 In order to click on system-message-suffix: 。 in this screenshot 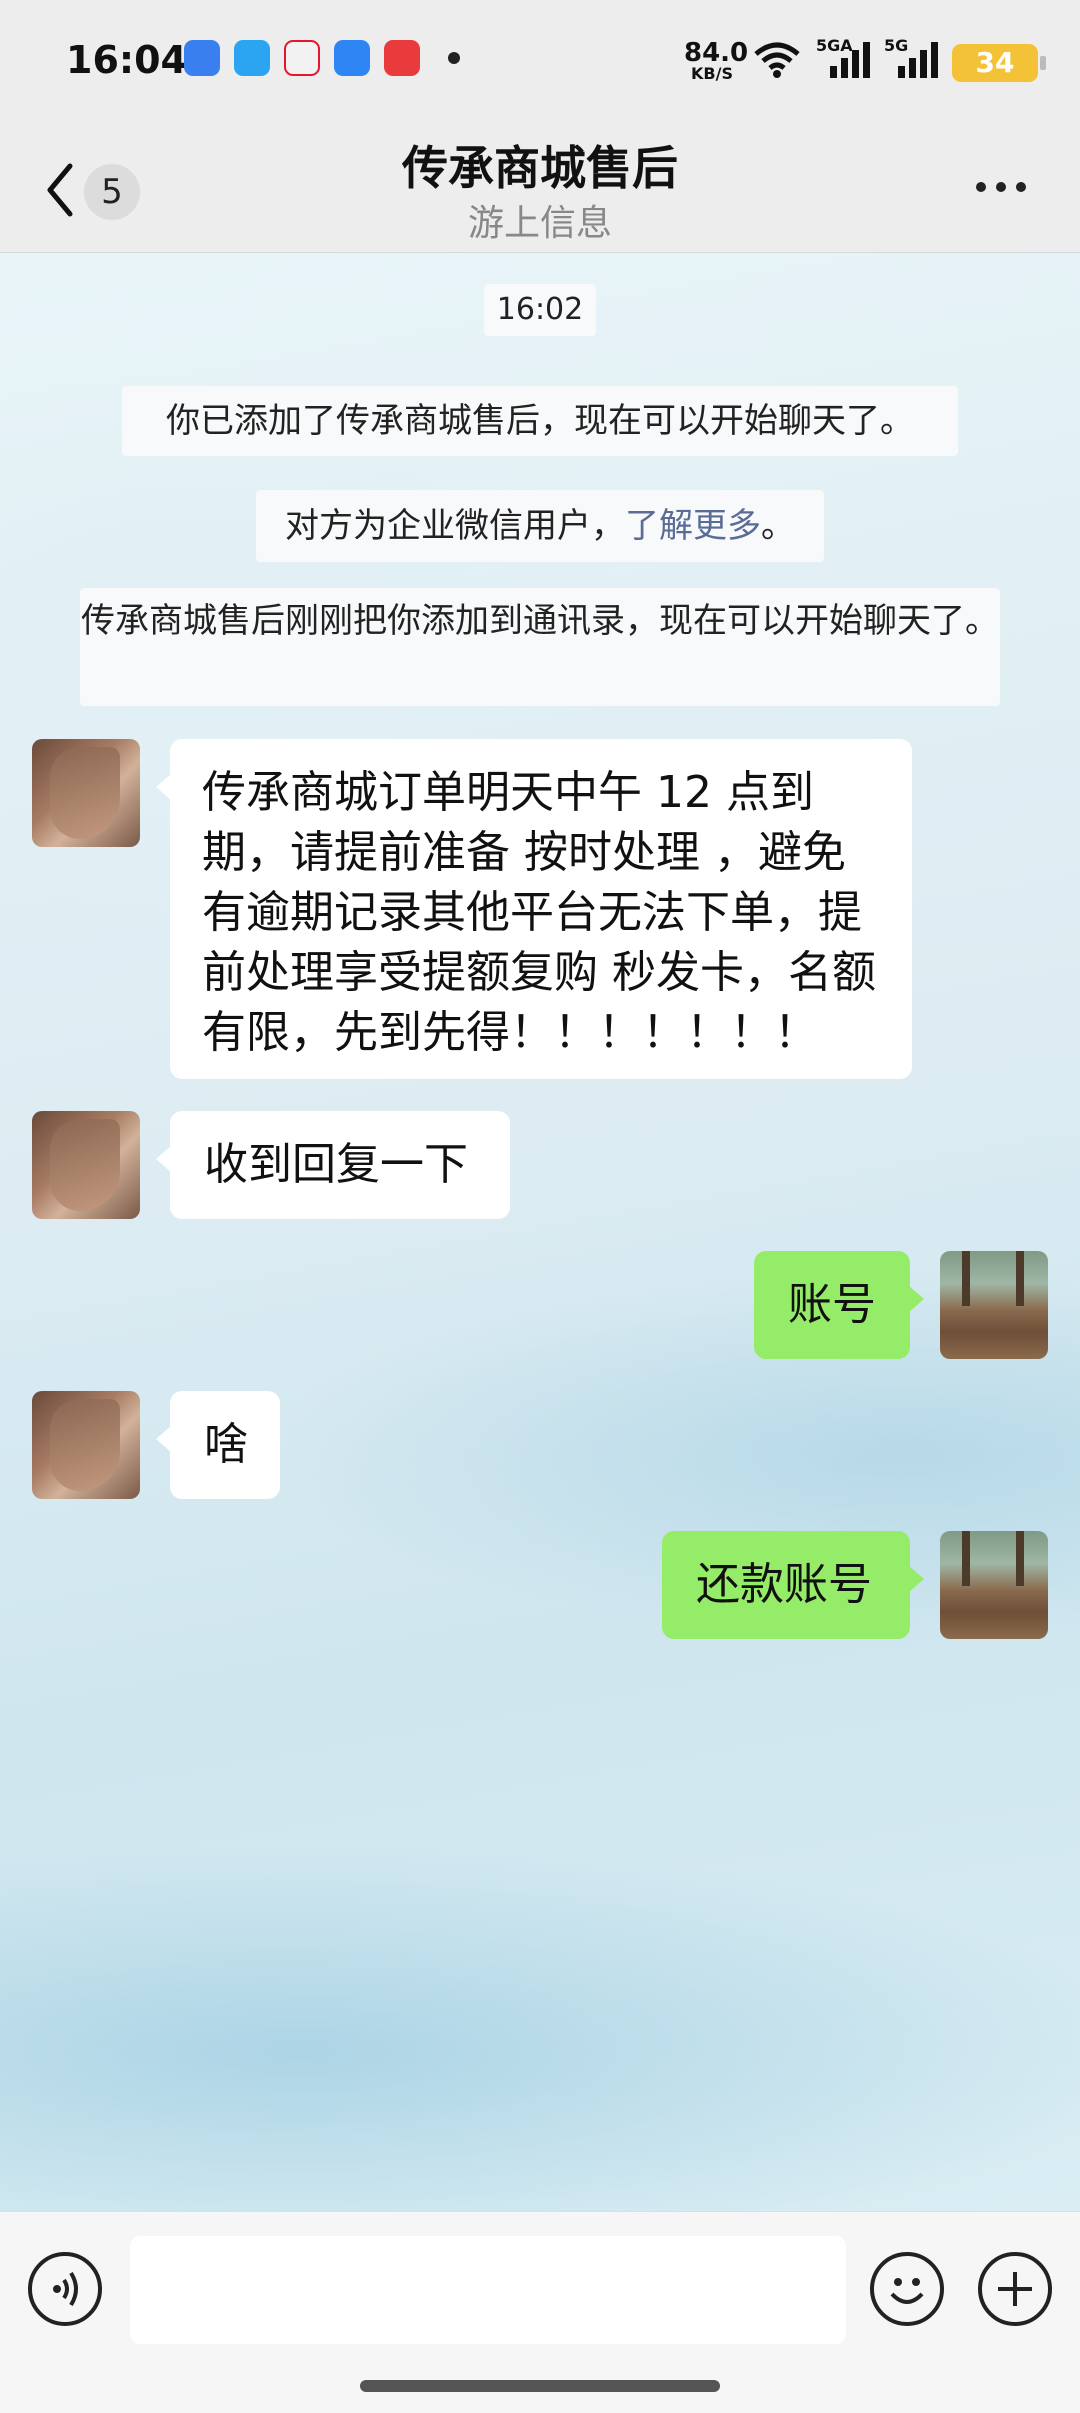, I will do `click(778, 526)`.